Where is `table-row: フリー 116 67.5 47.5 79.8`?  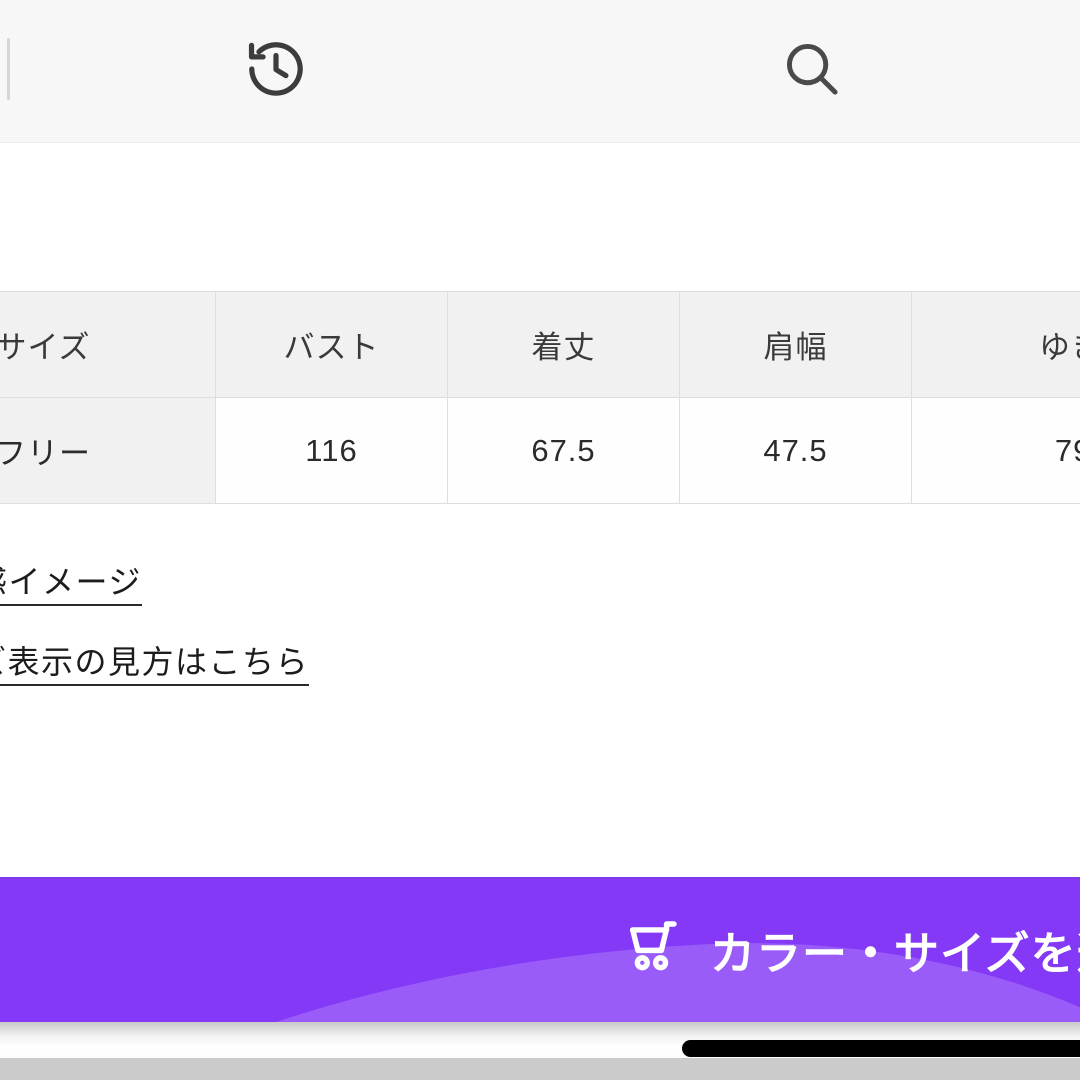 table-row: フリー 116 67.5 47.5 79.8 is located at coordinates (540, 450).